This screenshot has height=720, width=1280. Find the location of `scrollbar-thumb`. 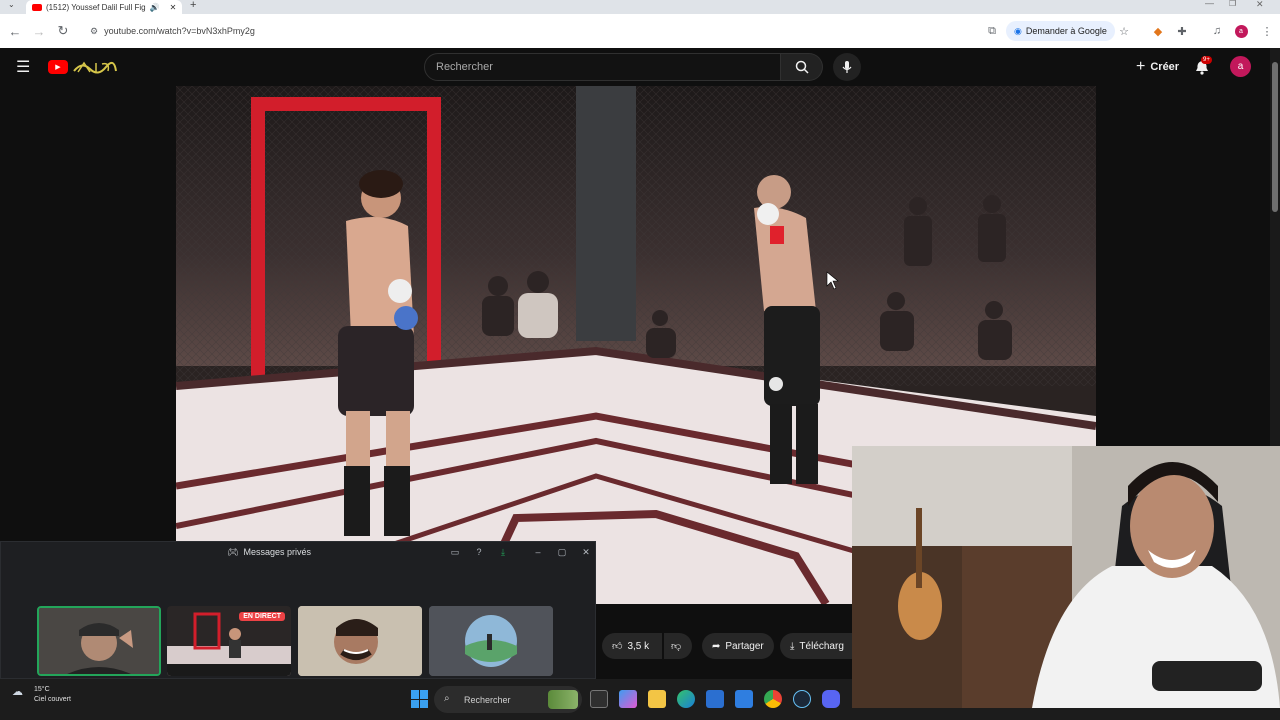

scrollbar-thumb is located at coordinates (1275, 137).